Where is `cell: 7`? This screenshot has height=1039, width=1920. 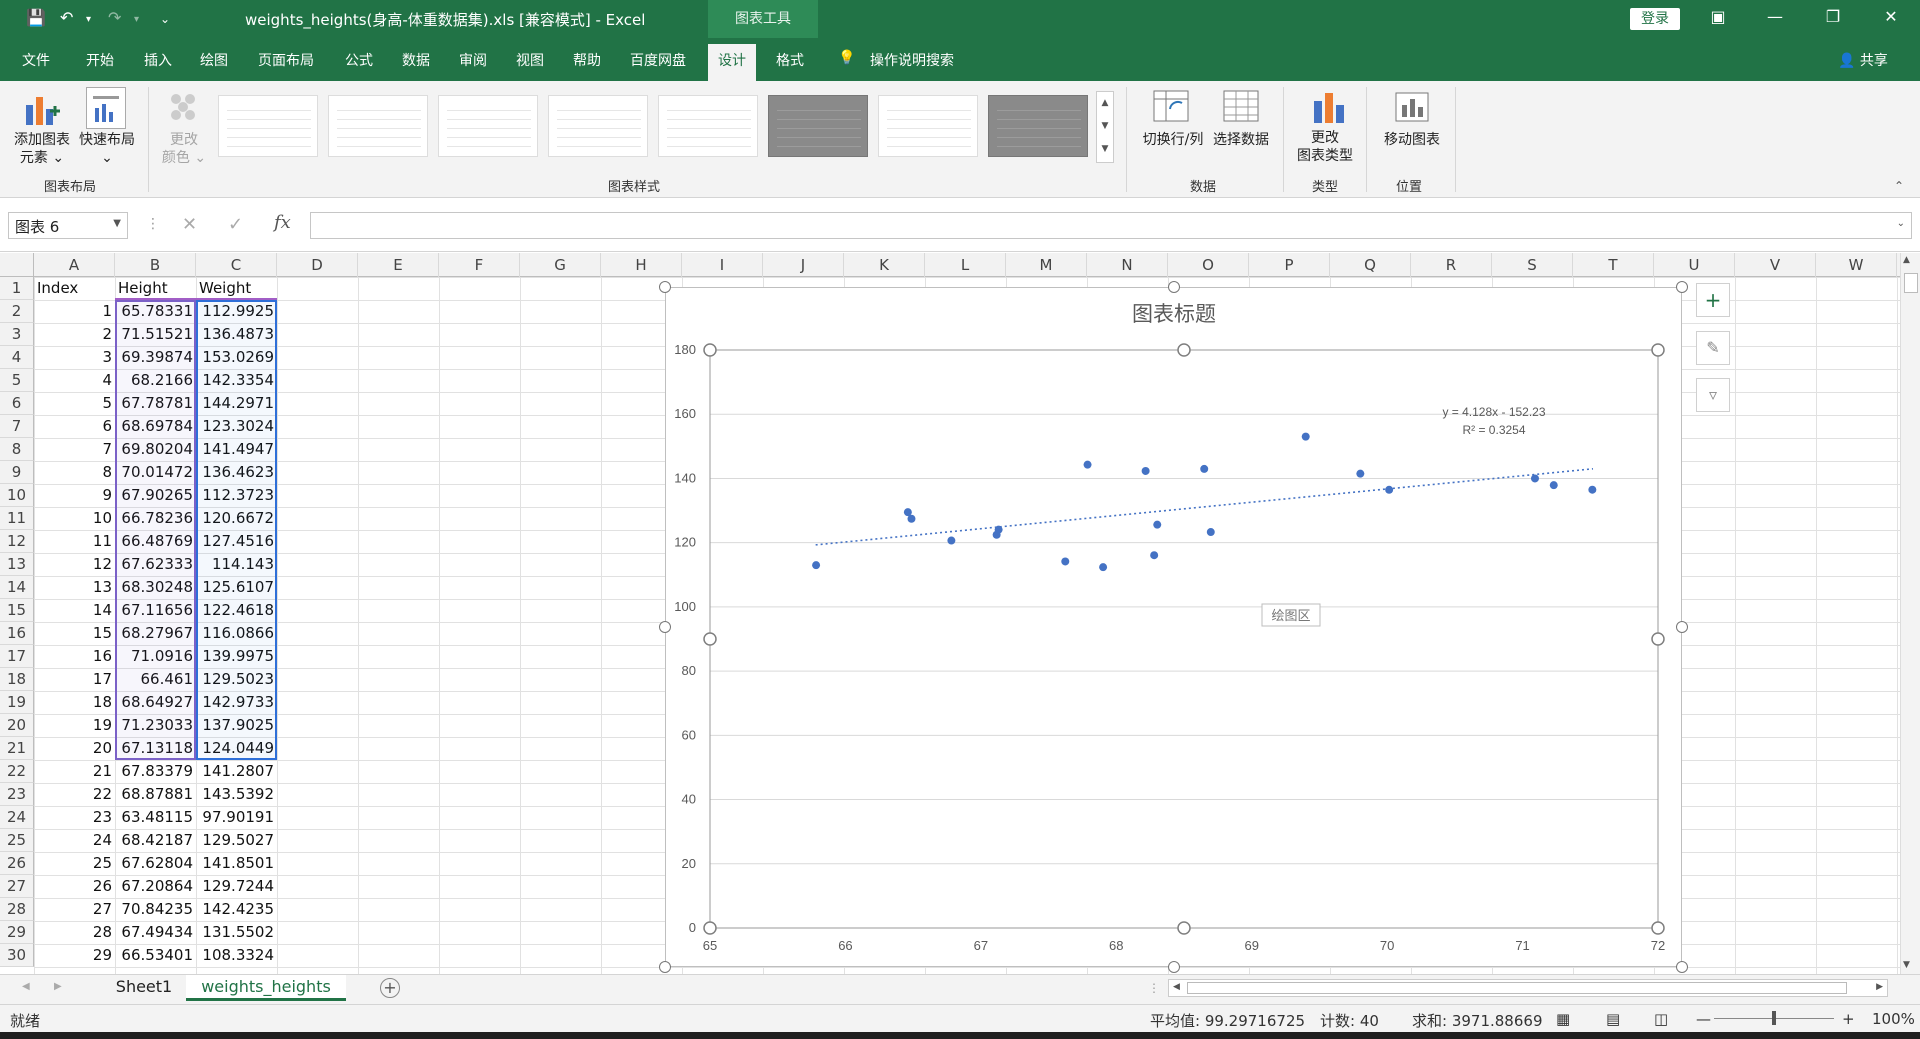 cell: 7 is located at coordinates (74, 449).